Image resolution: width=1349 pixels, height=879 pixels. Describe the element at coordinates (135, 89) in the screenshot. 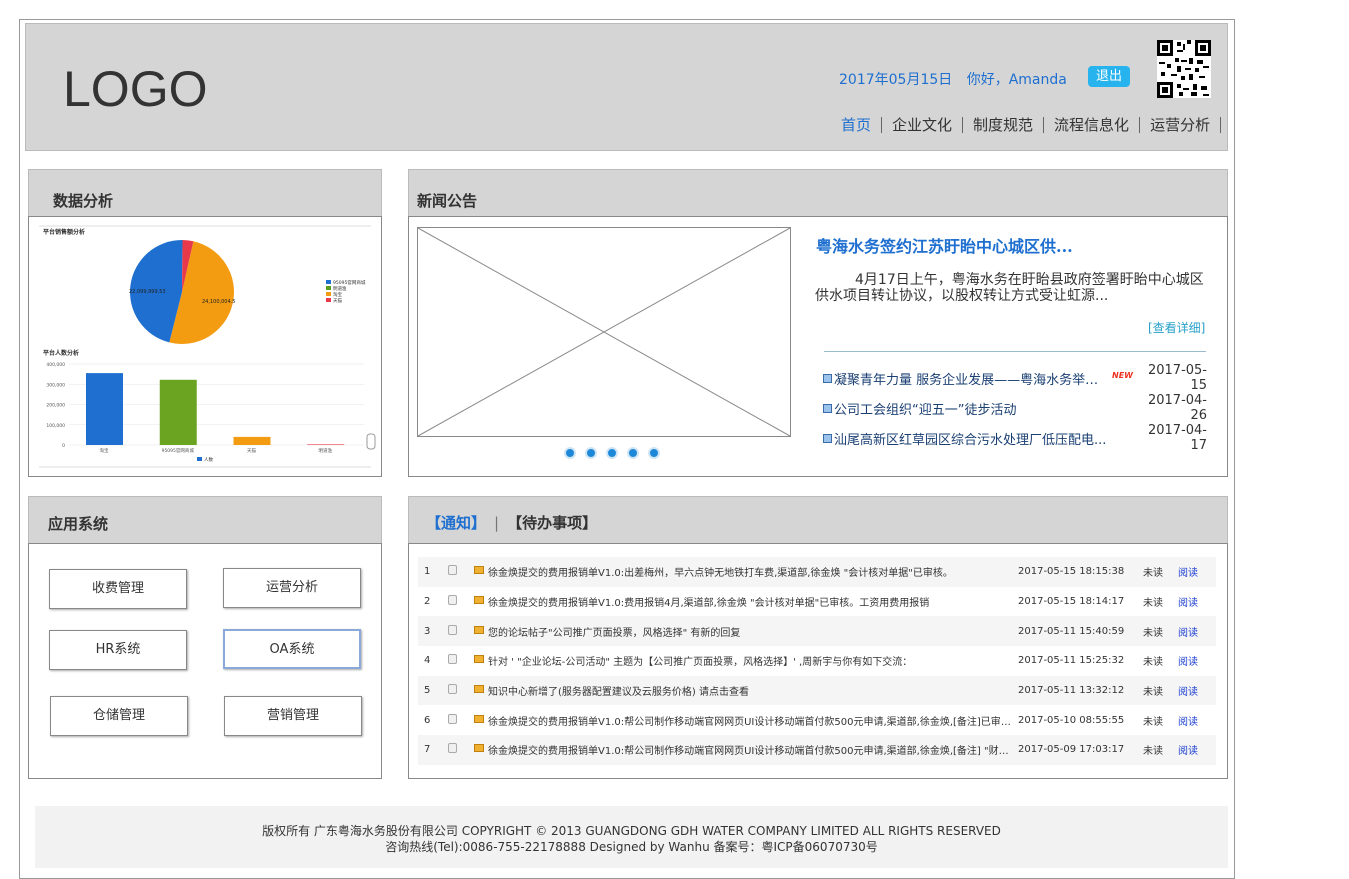

I see `logo: LOGO` at that location.